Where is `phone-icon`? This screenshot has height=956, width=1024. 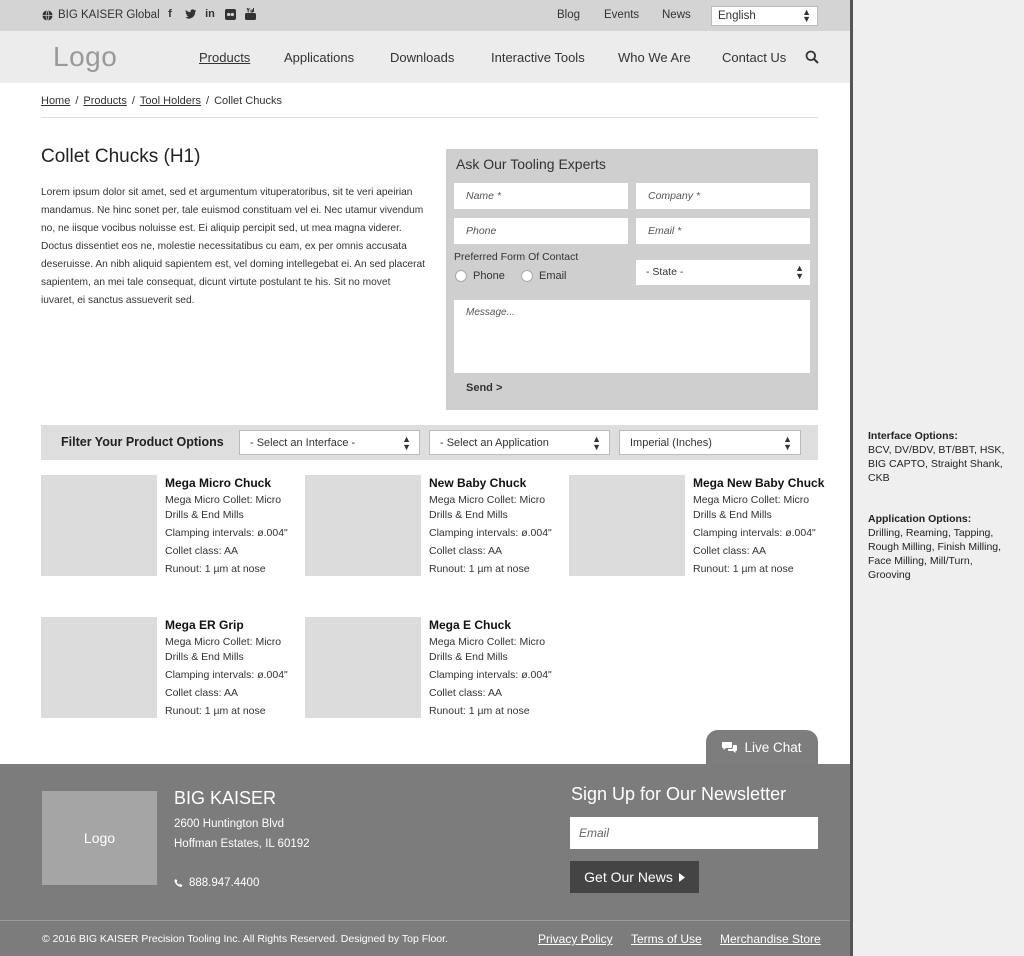
phone-icon is located at coordinates (178, 883).